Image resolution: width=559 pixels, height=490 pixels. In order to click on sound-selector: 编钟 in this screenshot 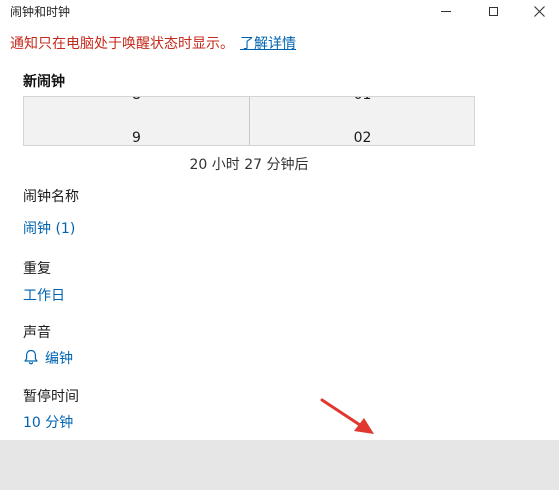, I will do `click(48, 358)`.